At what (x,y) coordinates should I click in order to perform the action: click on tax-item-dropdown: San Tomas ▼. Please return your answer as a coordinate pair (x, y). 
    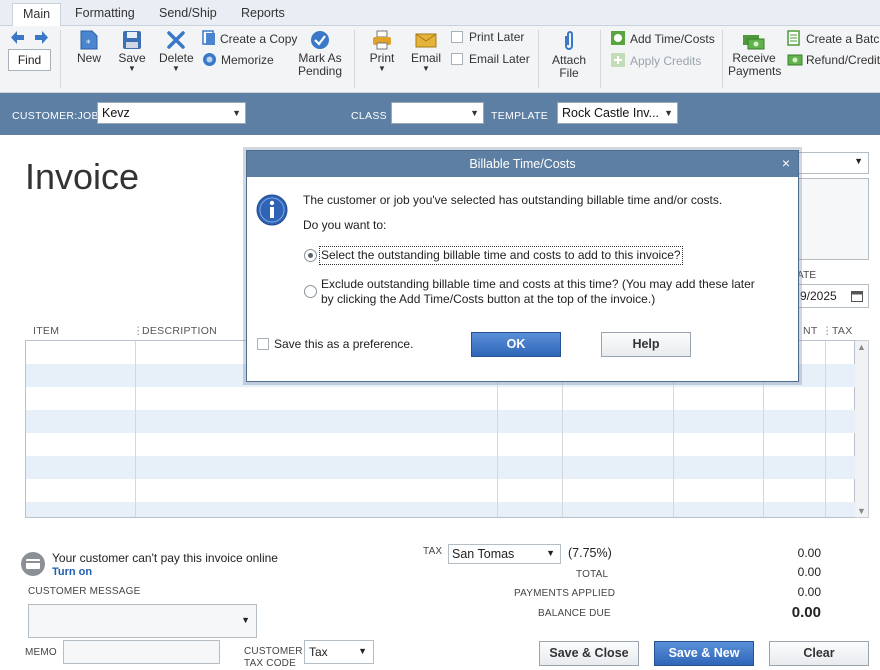
    Looking at the image, I should click on (504, 554).